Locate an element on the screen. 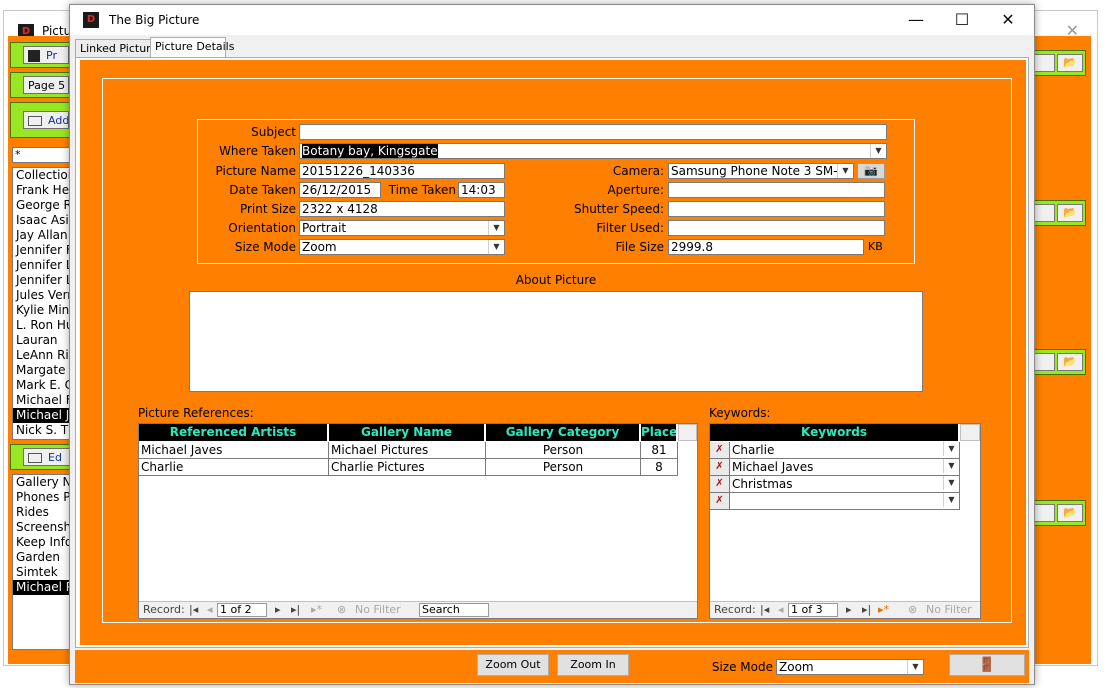 This screenshot has width=1107, height=688. list-item: Garden is located at coordinates (42, 557).